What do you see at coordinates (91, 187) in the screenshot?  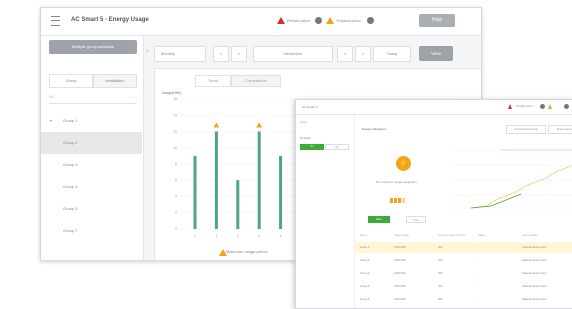 I see `sidebar-item-group-4: Group 4` at bounding box center [91, 187].